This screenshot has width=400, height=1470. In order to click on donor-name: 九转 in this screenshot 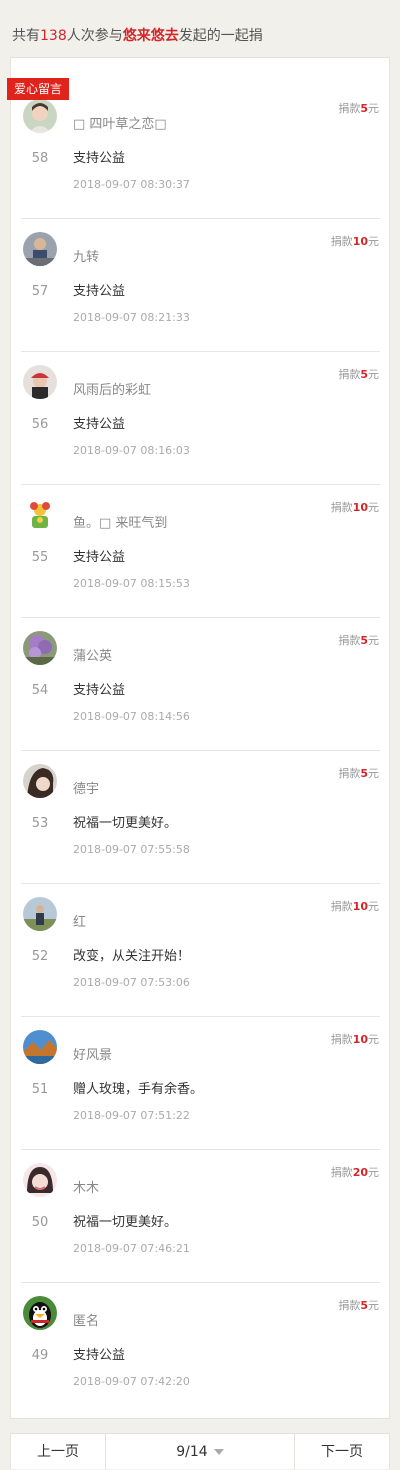, I will do `click(86, 257)`.